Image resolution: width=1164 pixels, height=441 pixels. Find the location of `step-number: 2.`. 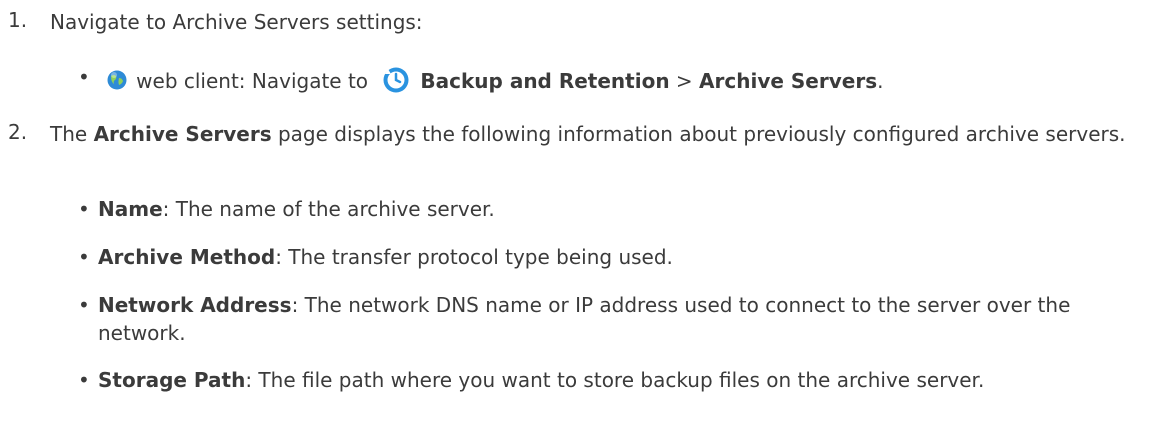

step-number: 2. is located at coordinates (18, 132).